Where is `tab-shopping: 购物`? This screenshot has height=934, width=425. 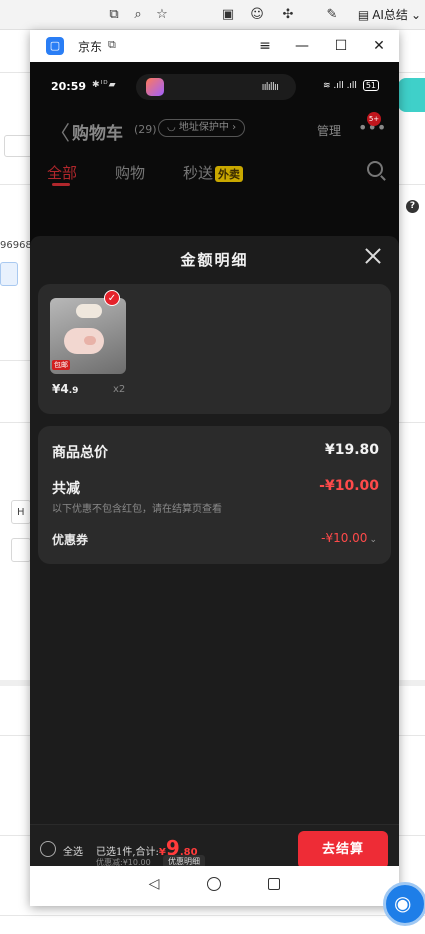 tab-shopping: 购物 is located at coordinates (130, 172).